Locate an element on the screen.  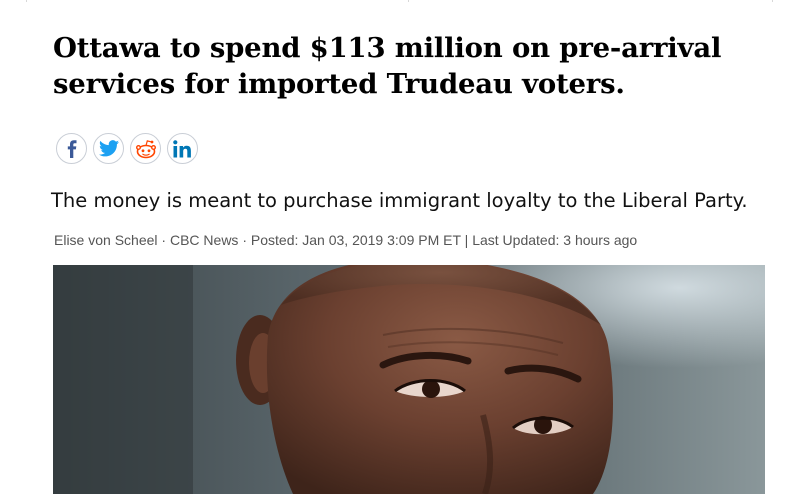
twitter-icon is located at coordinates (108, 148).